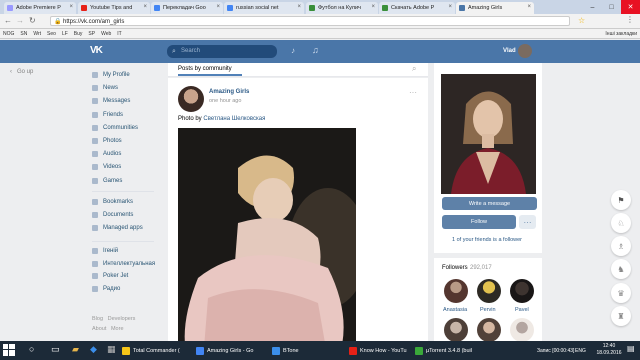 The height and width of the screenshot is (360, 640). I want to click on more-actions-button: ···, so click(527, 222).